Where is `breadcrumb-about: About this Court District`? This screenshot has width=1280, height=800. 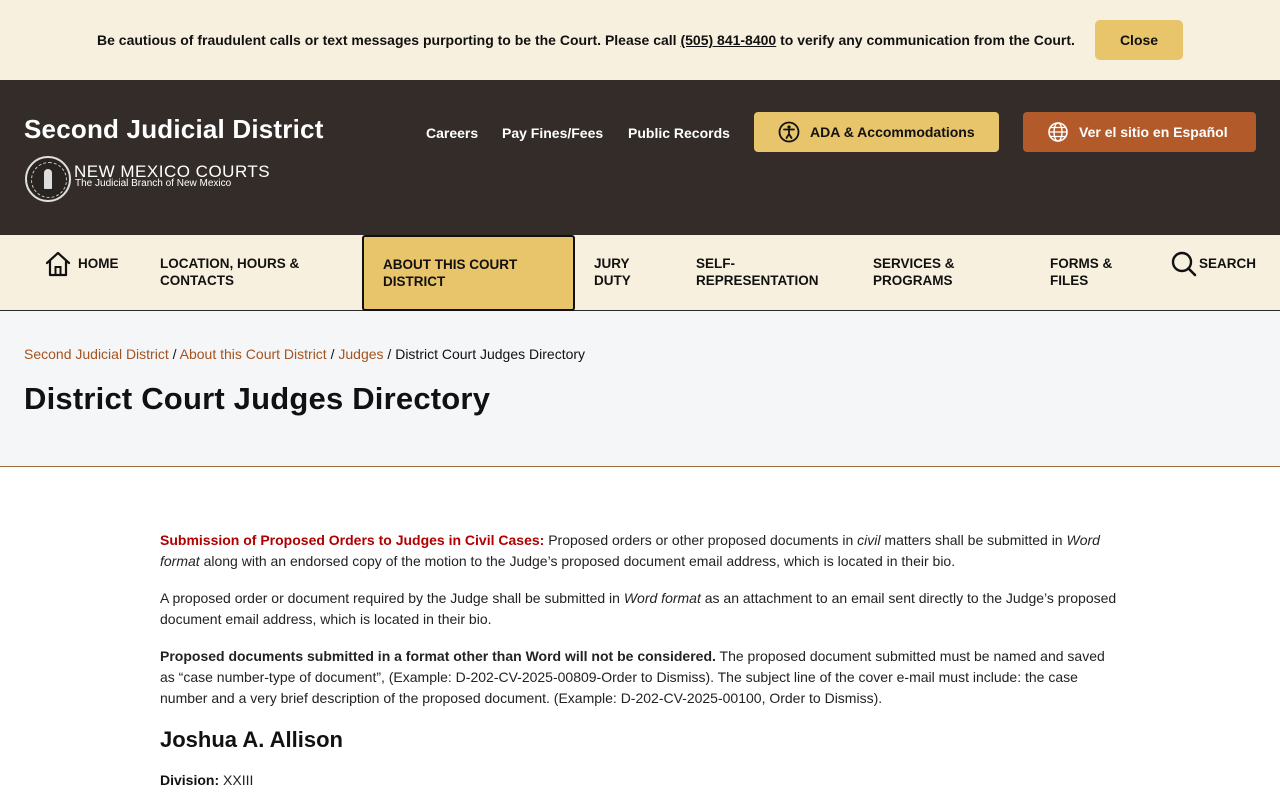
breadcrumb-about: About this Court District is located at coordinates (253, 354).